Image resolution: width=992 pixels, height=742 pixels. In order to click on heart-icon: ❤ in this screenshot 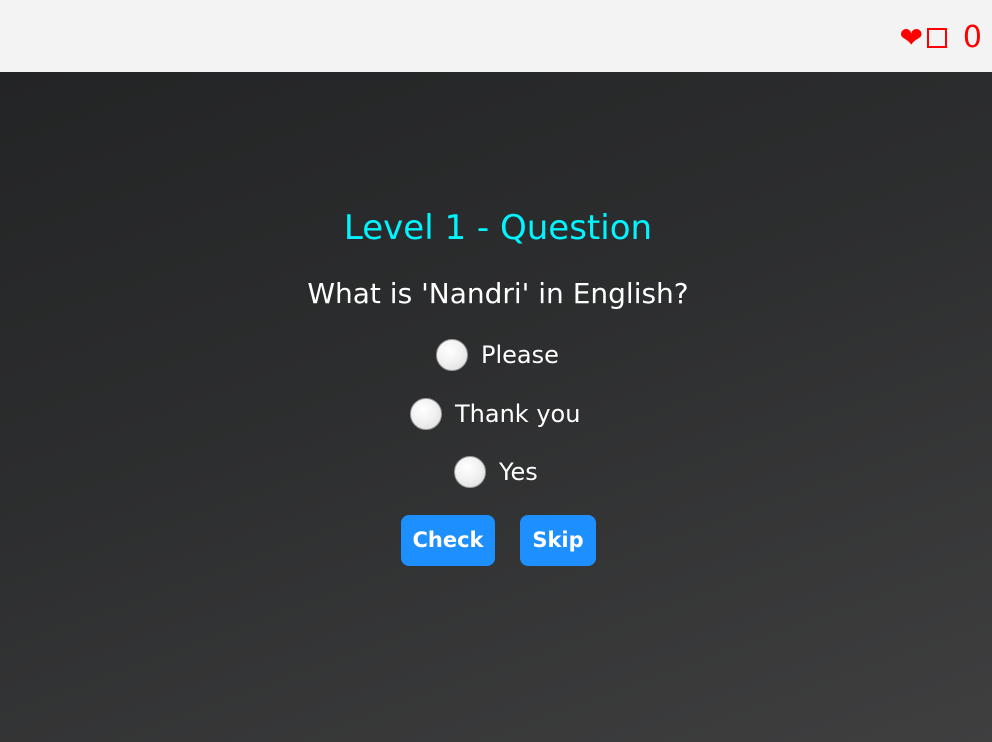, I will do `click(911, 37)`.